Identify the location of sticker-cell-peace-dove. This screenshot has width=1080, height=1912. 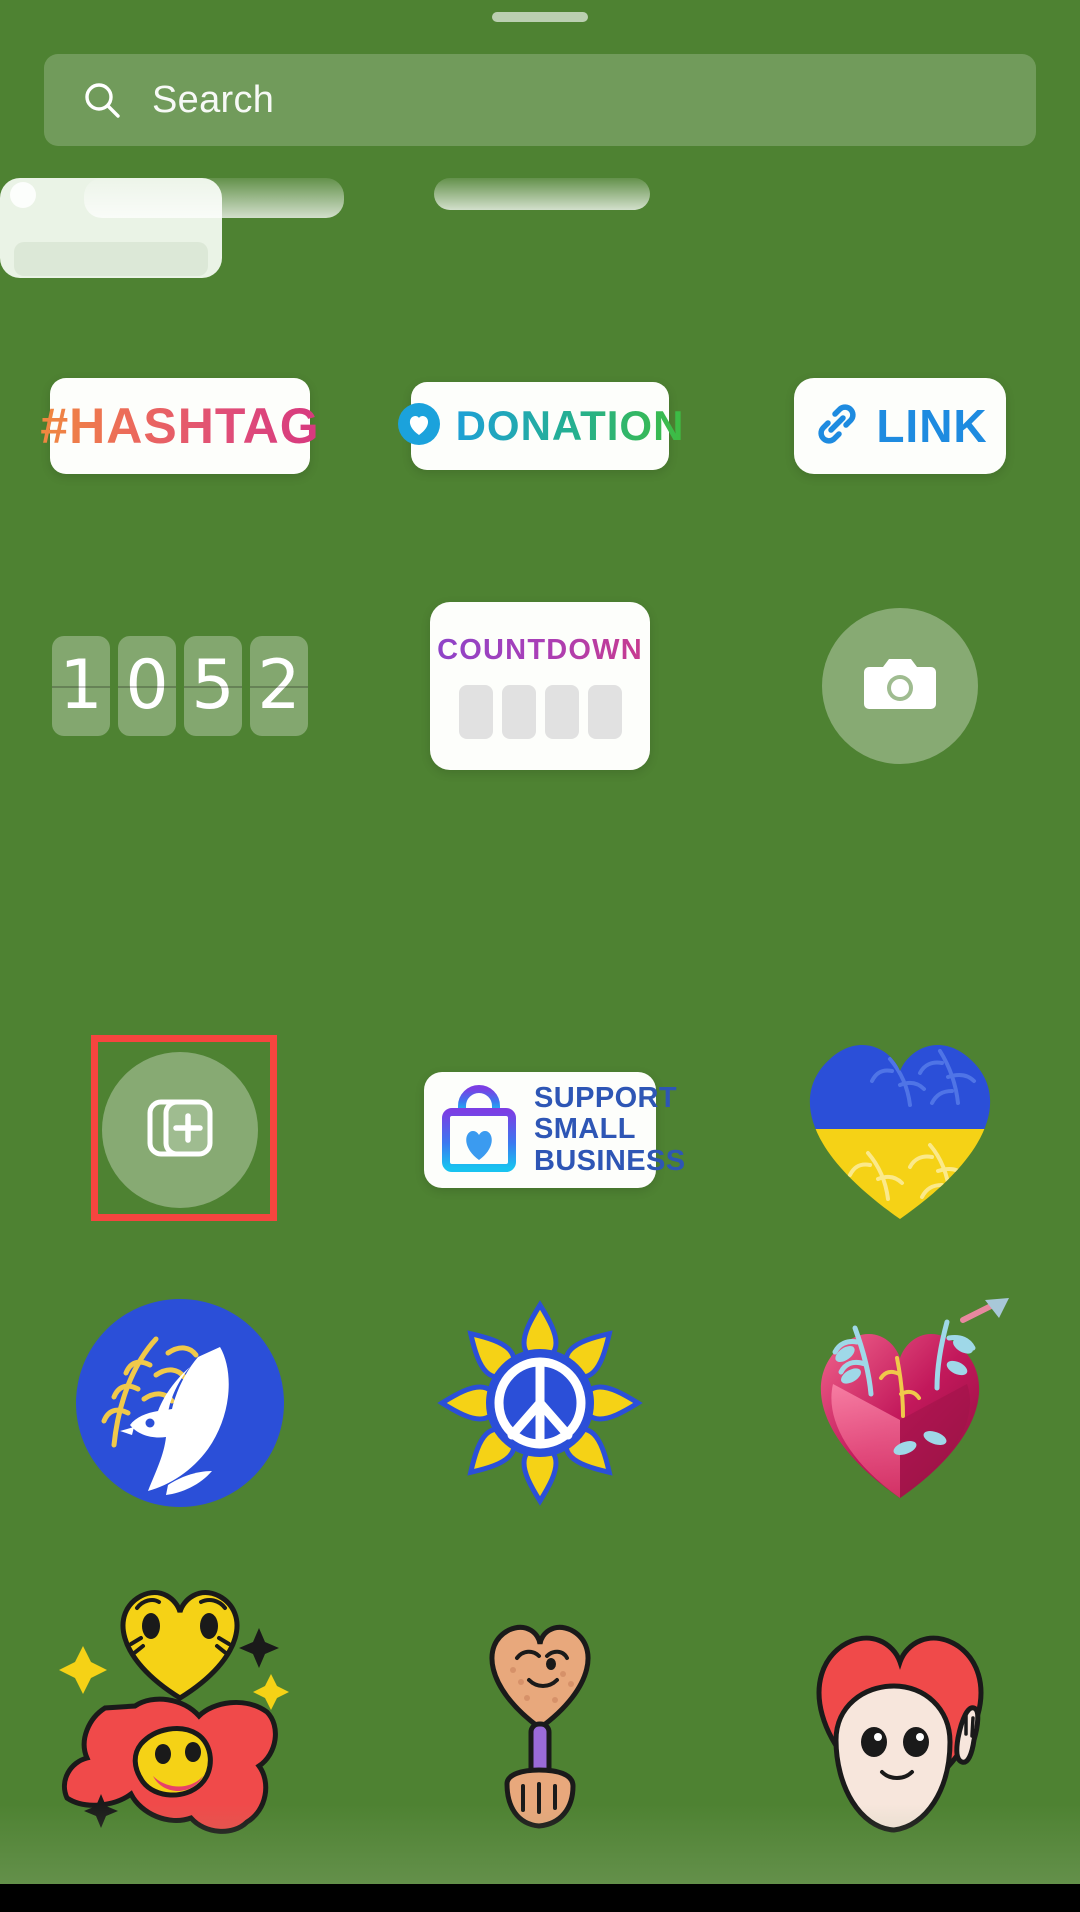
(180, 1405).